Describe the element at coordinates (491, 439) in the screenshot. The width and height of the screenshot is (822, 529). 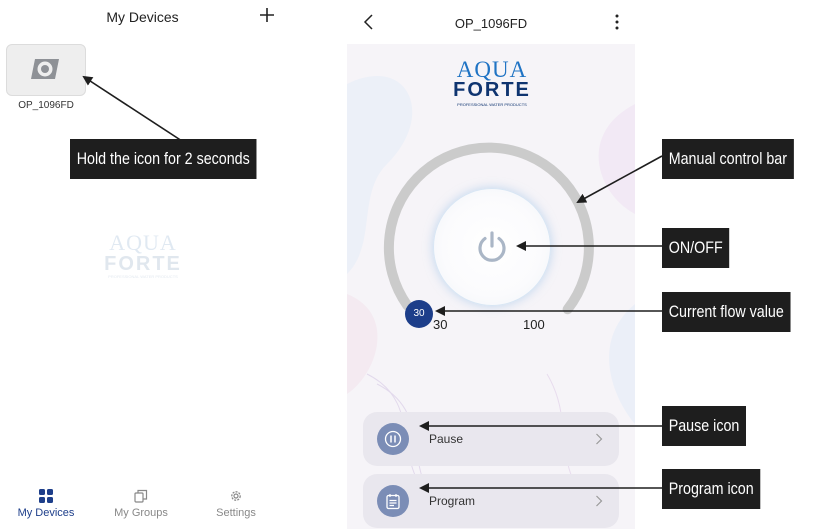
I see `pause-row: Pause` at that location.